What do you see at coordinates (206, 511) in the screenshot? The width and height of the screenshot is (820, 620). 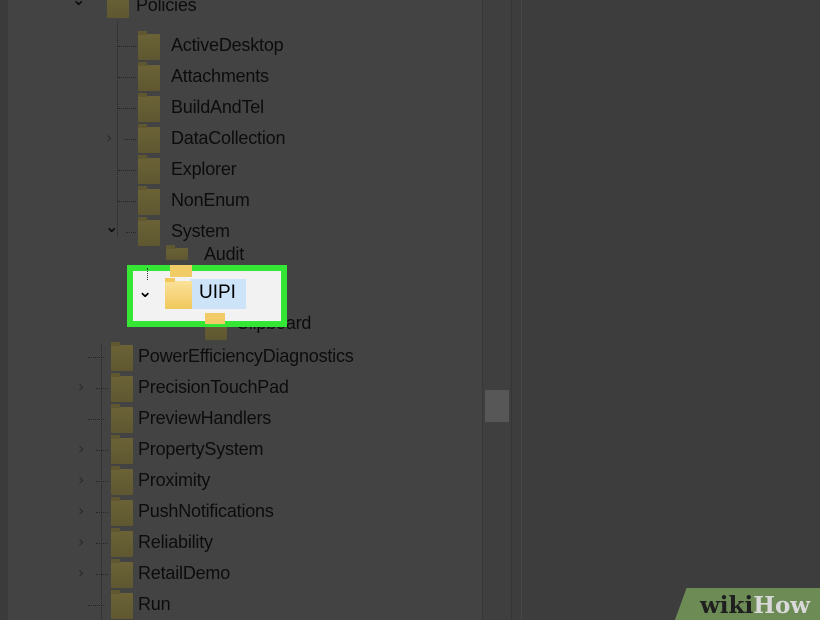 I see `tree-node-label: PushNotifications` at bounding box center [206, 511].